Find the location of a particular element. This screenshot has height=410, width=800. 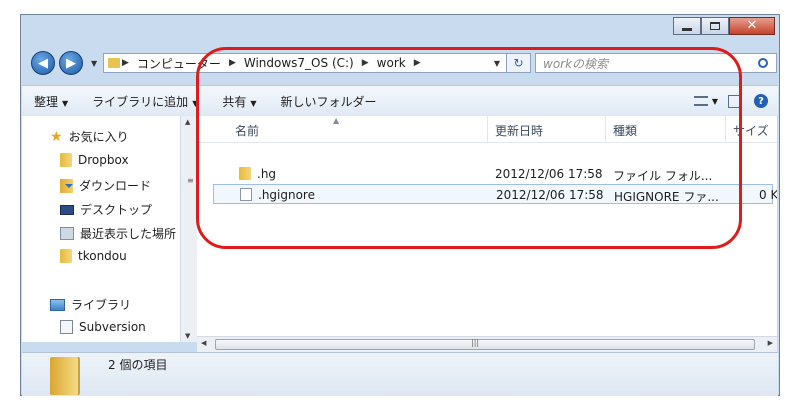

scroll-thumb is located at coordinates (485, 344).